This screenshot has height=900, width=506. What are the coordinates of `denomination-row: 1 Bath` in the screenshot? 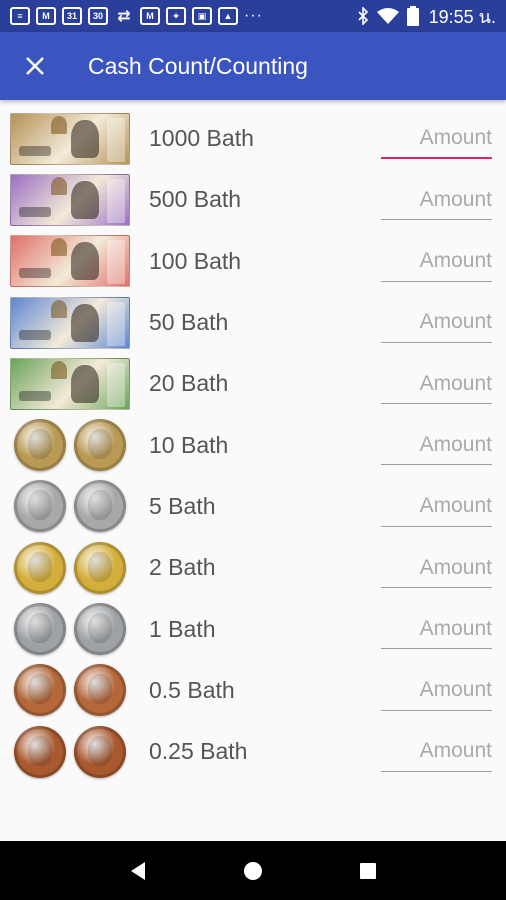 It's located at (253, 628).